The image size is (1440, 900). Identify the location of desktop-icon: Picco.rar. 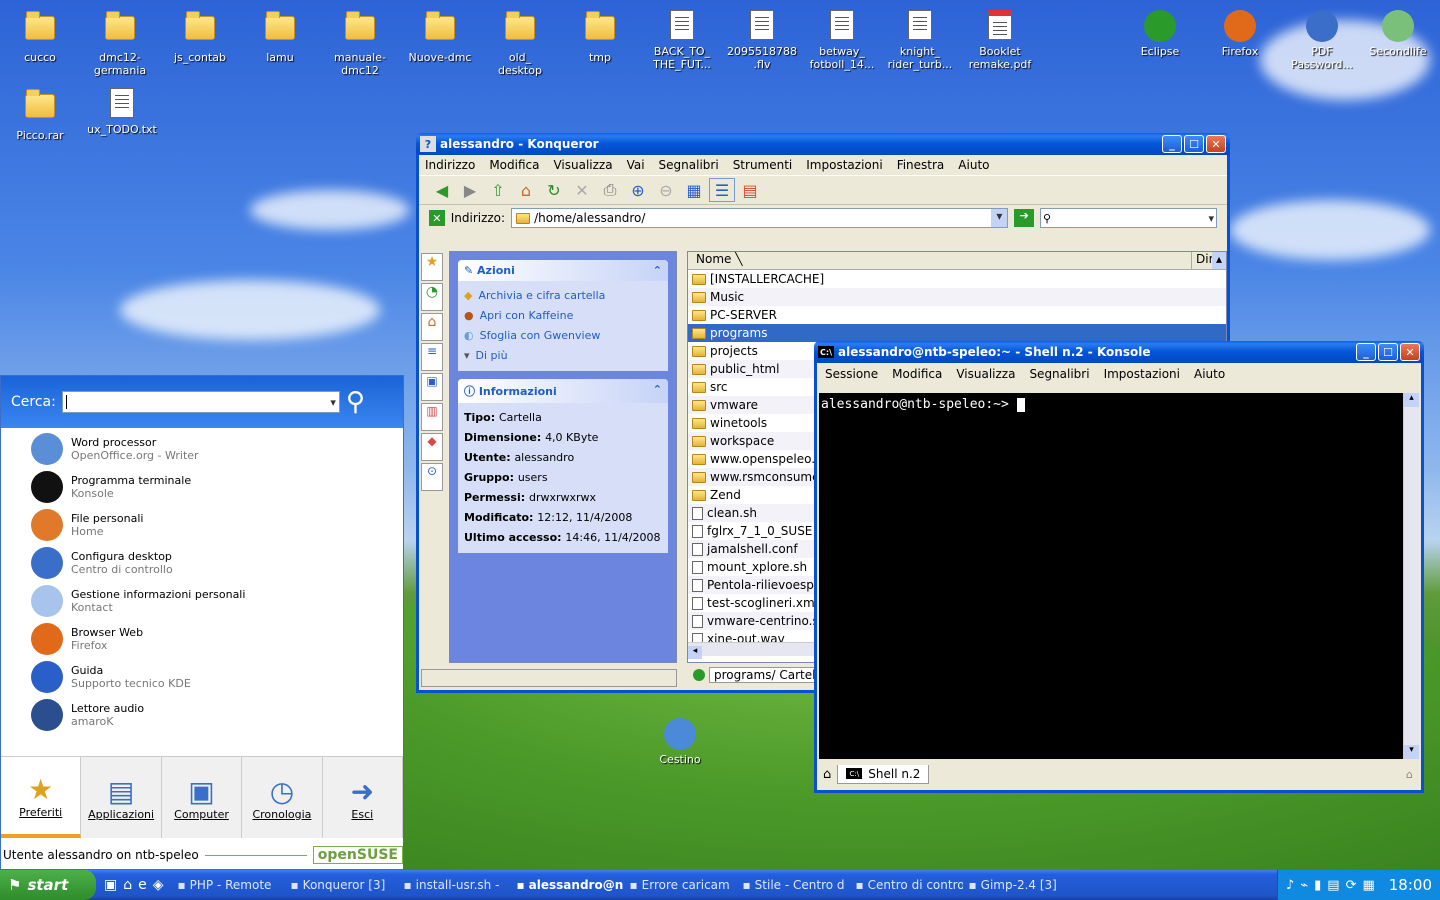
(40, 115).